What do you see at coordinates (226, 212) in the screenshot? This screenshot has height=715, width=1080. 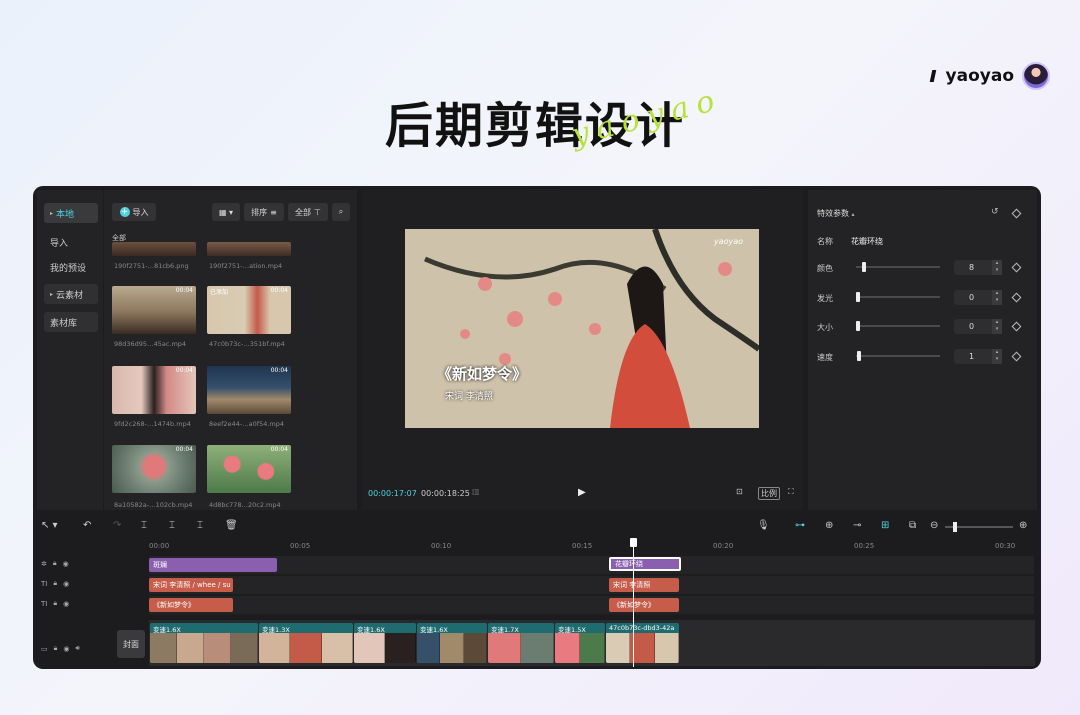 I see `view-toggle-button: ▦ ▾` at bounding box center [226, 212].